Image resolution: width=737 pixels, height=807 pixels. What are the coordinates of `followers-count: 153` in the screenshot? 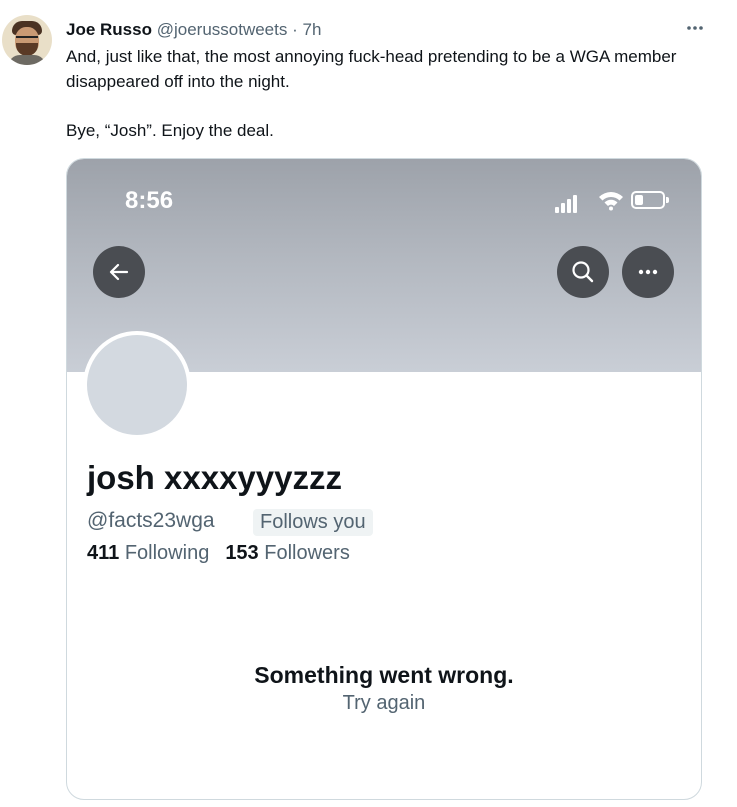 It's located at (242, 553).